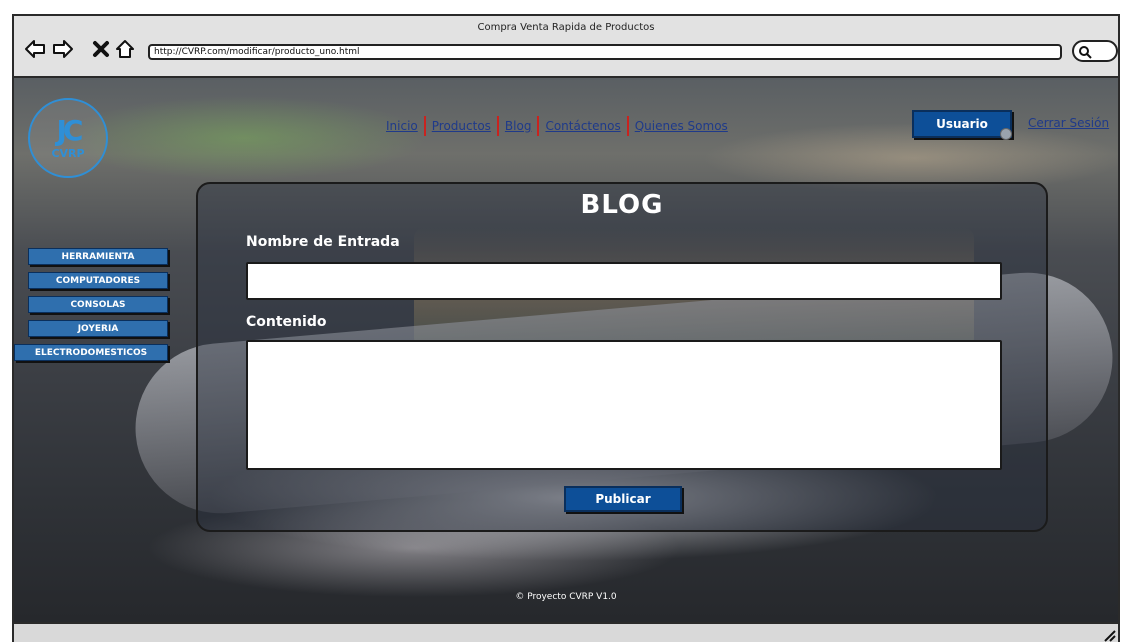 This screenshot has width=1130, height=642. What do you see at coordinates (98, 256) in the screenshot?
I see `sidebar-item-herramienta: HERRAMIENTA` at bounding box center [98, 256].